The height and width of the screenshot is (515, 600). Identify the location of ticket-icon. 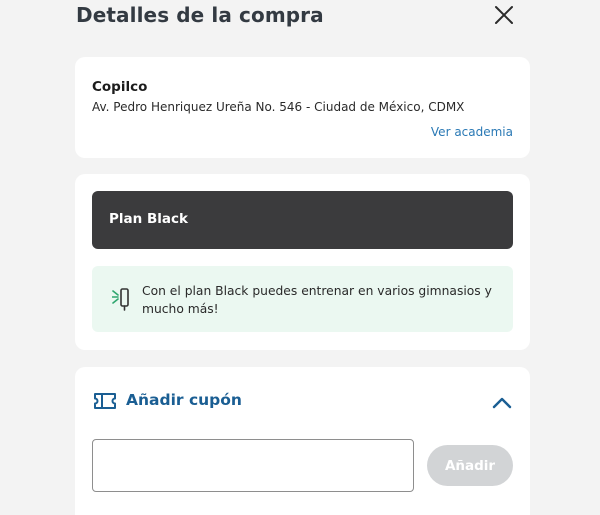
(105, 401).